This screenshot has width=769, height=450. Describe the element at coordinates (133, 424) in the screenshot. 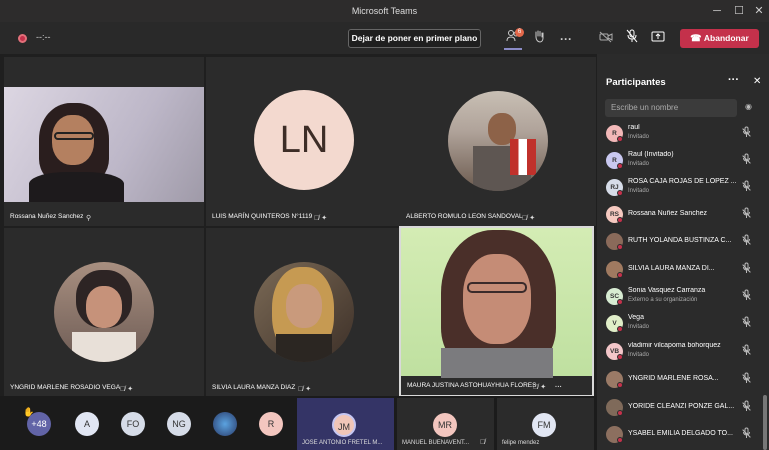

I see `strip-avatar: FO` at that location.